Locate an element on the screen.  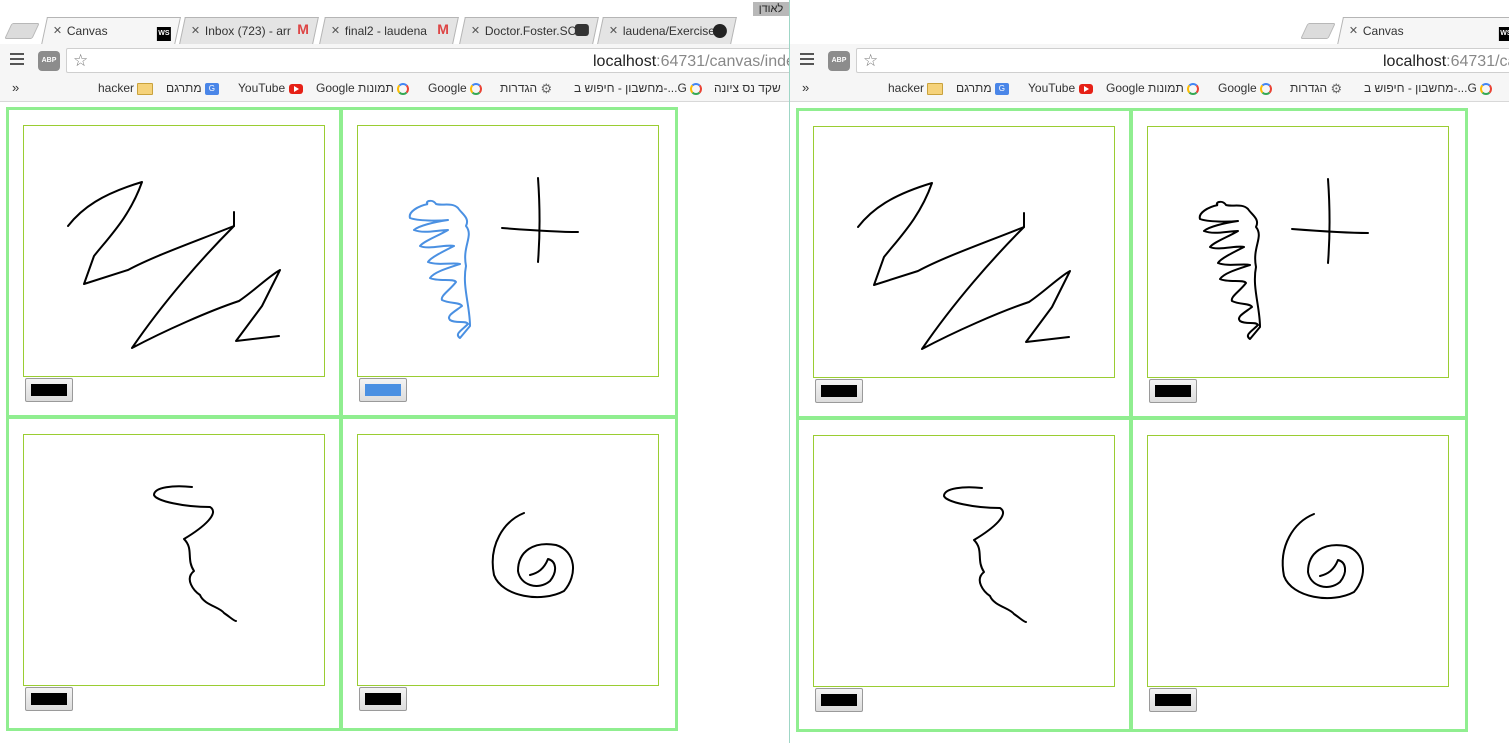
bookmark-shaked: שקד נס ציונה is located at coordinates (747, 88).